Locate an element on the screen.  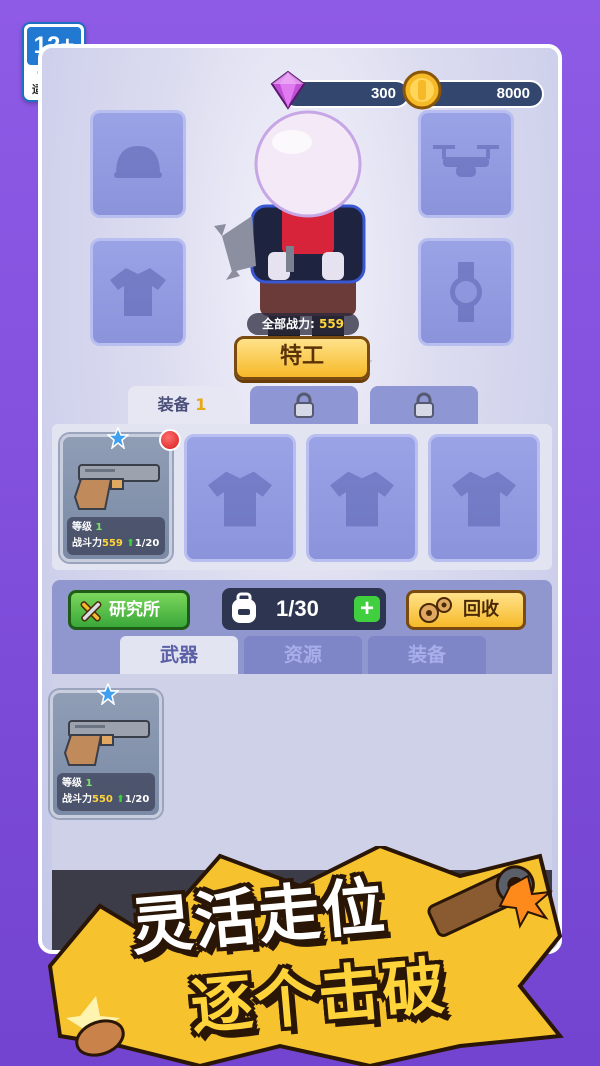
bag-count-value: 1/30 is located at coordinates (297, 608).